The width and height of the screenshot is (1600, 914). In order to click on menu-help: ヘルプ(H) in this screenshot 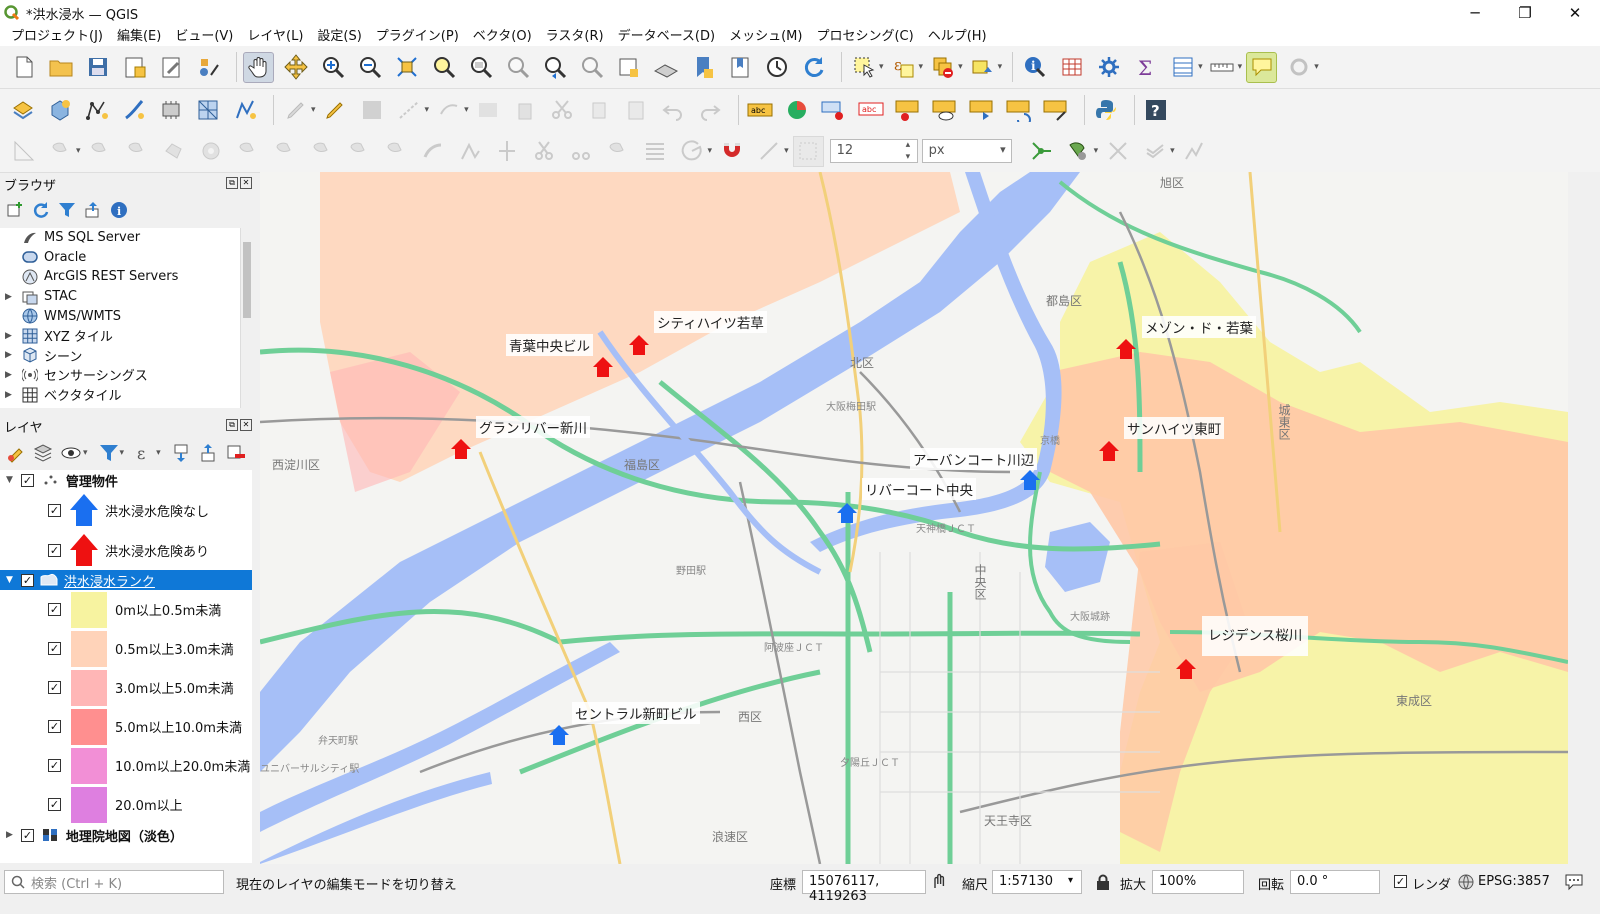, I will do `click(957, 34)`.